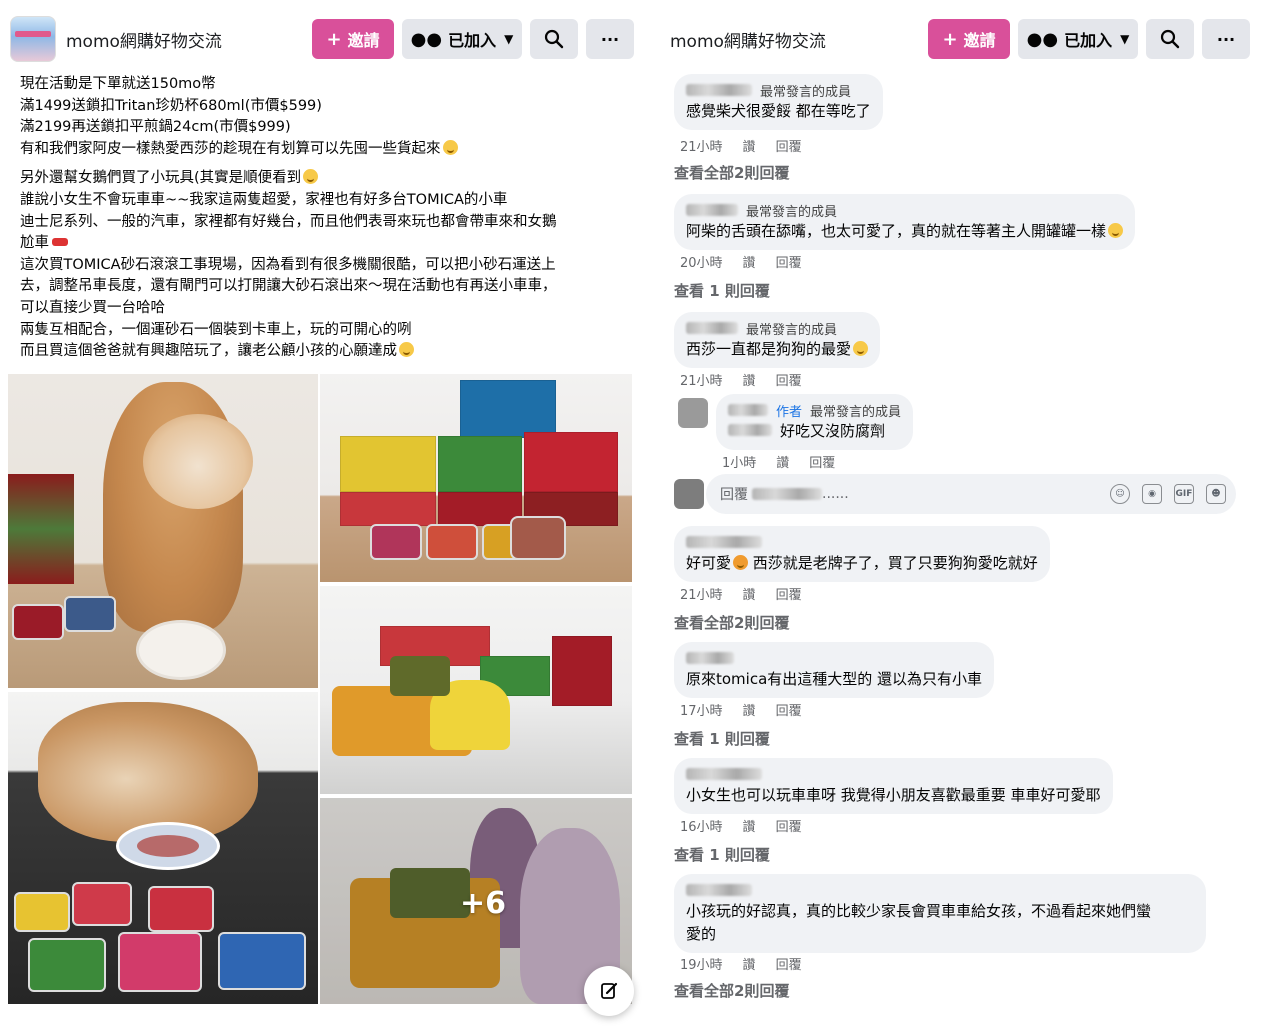 This screenshot has width=1280, height=1034. What do you see at coordinates (1120, 494) in the screenshot?
I see `emoji-icon: ☺` at bounding box center [1120, 494].